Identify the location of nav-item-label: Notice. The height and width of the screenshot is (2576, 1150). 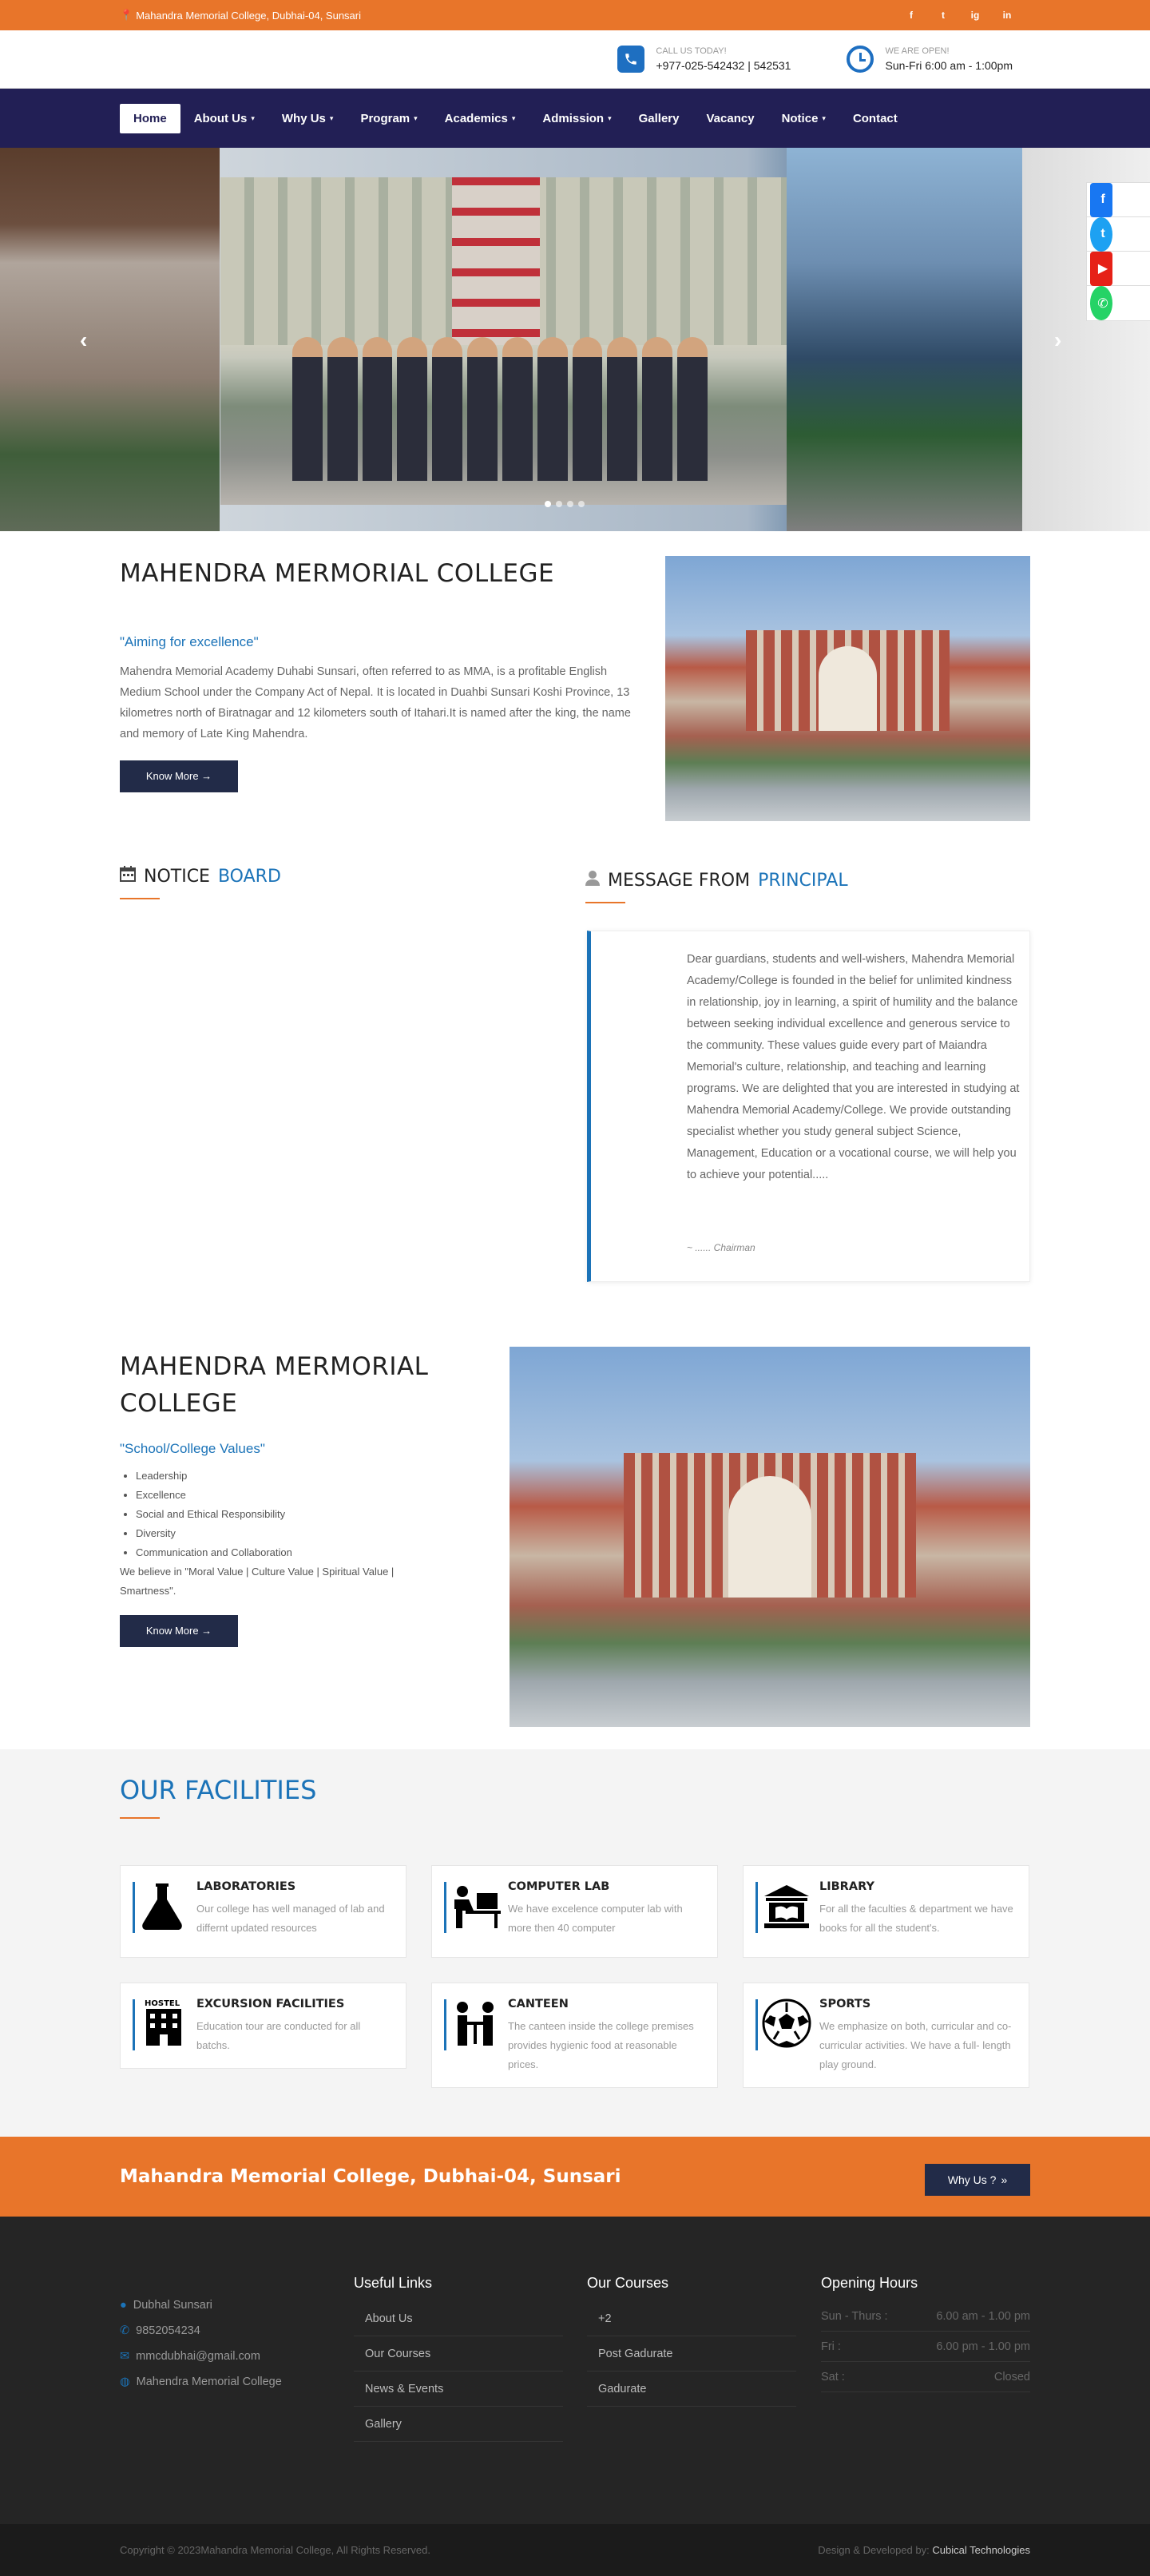
(800, 118).